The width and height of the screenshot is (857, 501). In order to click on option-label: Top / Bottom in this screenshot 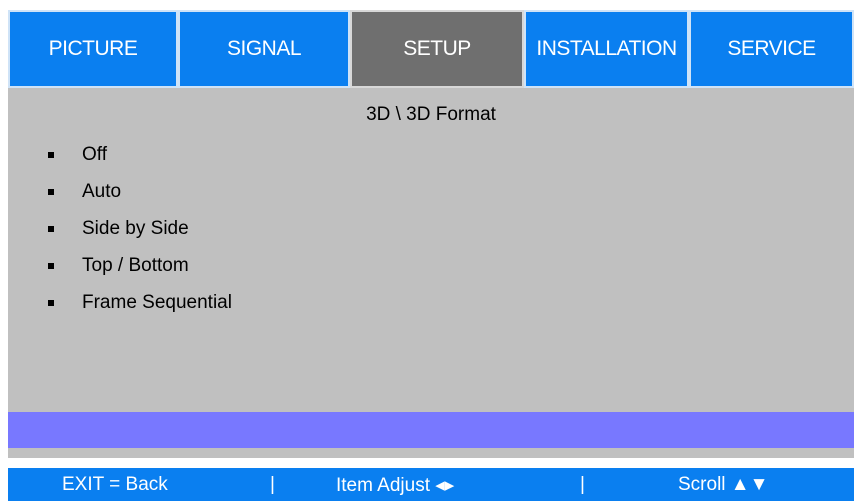, I will do `click(135, 265)`.